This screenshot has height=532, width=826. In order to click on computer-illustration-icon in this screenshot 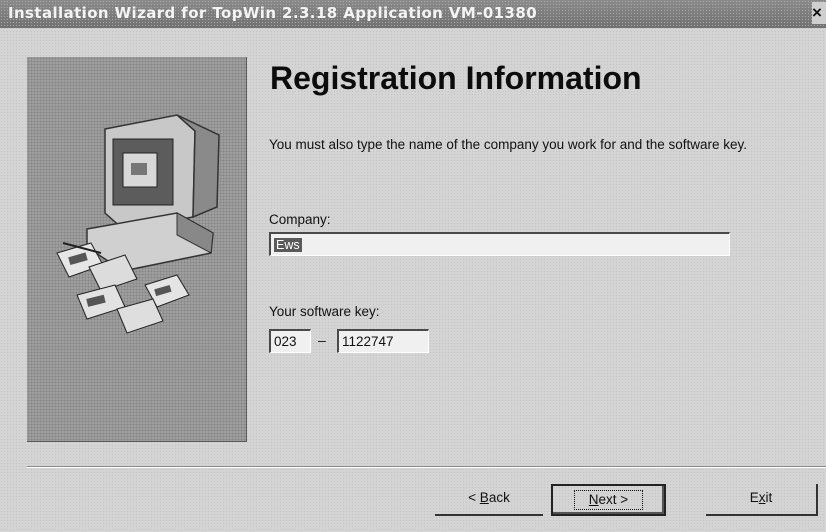, I will do `click(138, 224)`.